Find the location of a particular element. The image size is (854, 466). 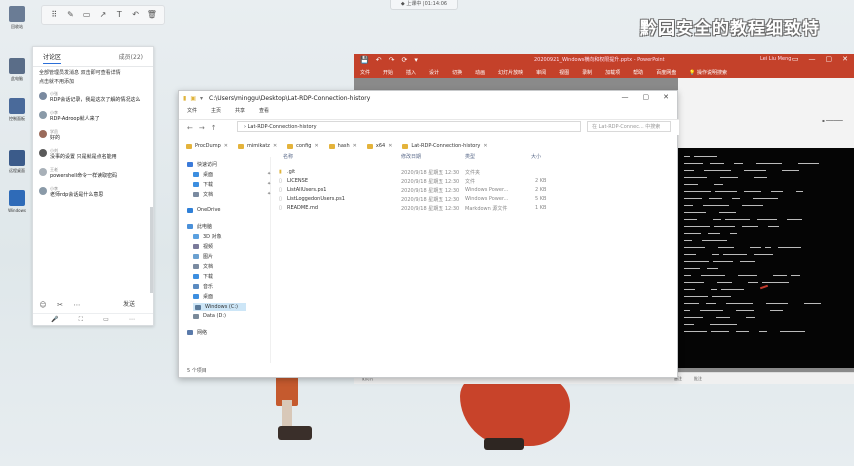

ribbon-tab: 设计 is located at coordinates (434, 72).